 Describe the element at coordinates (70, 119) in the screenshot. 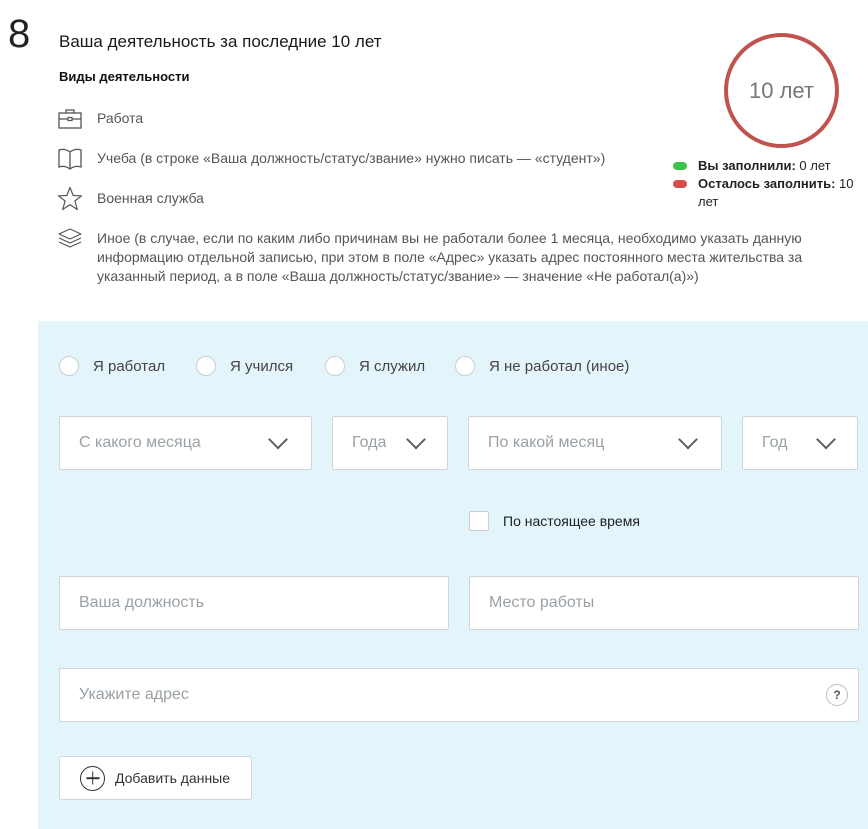

I see `briefcase-icon` at that location.